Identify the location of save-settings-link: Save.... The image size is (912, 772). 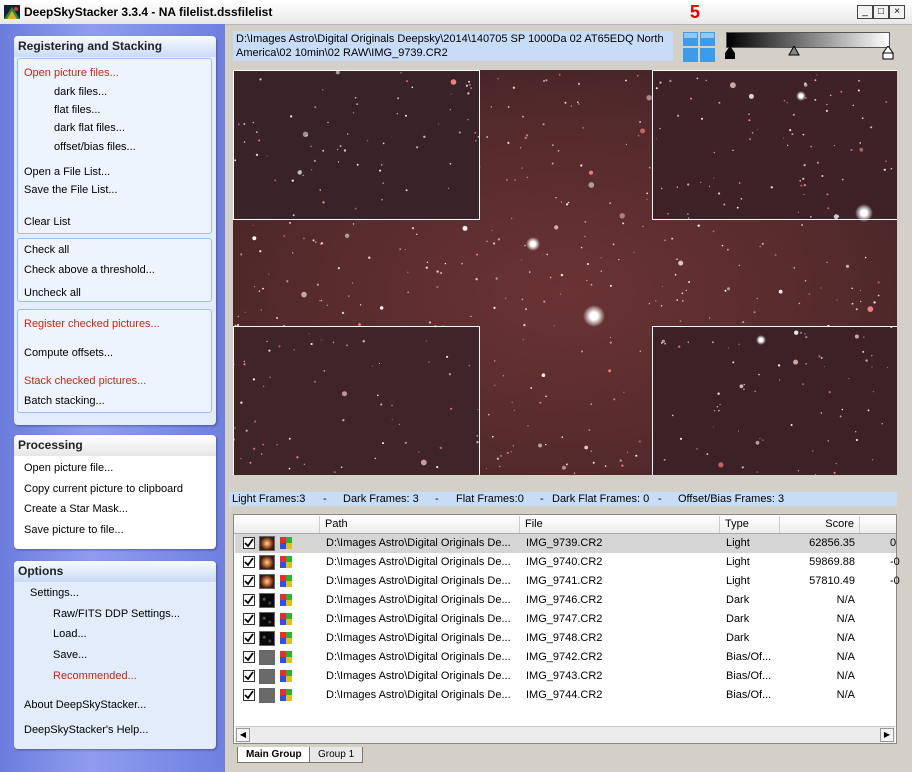
(70, 655).